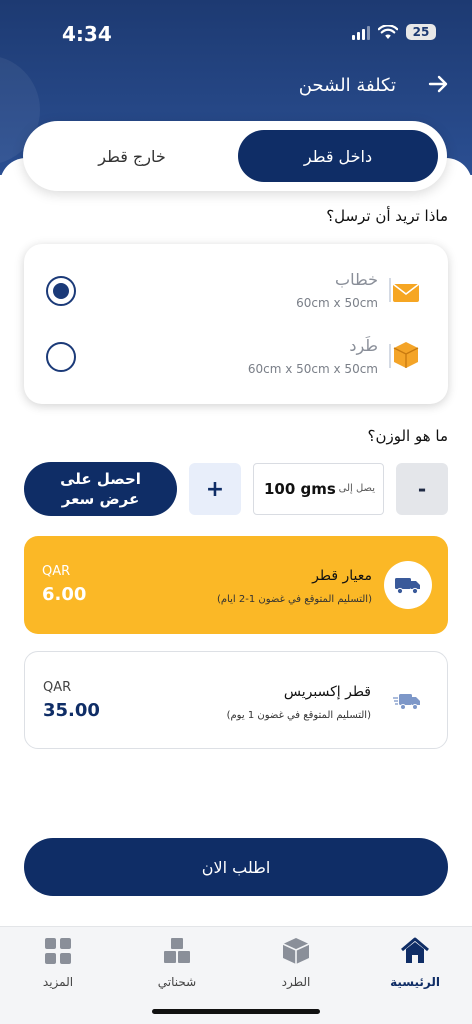 This screenshot has height=1024, width=472. Describe the element at coordinates (438, 87) in the screenshot. I see `back-arrow-icon` at that location.